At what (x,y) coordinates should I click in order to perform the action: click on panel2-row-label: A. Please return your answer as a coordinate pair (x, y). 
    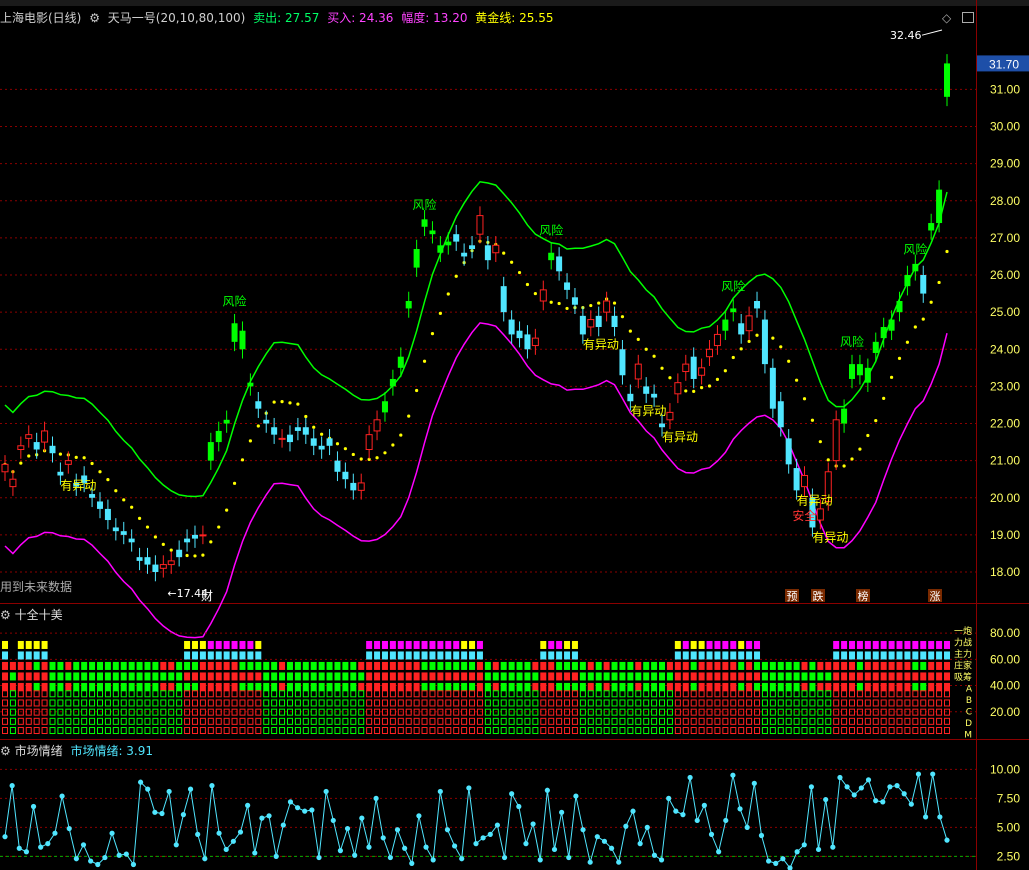
    Looking at the image, I should click on (969, 690).